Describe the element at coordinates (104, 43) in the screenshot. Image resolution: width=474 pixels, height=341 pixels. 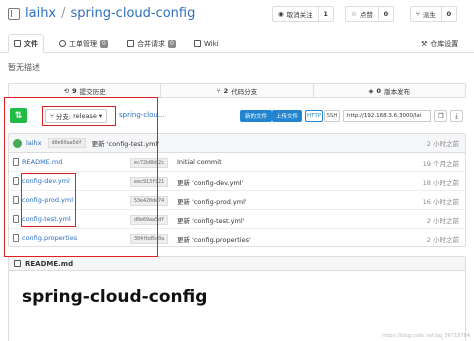
I see `issues-count-badge: 0` at that location.